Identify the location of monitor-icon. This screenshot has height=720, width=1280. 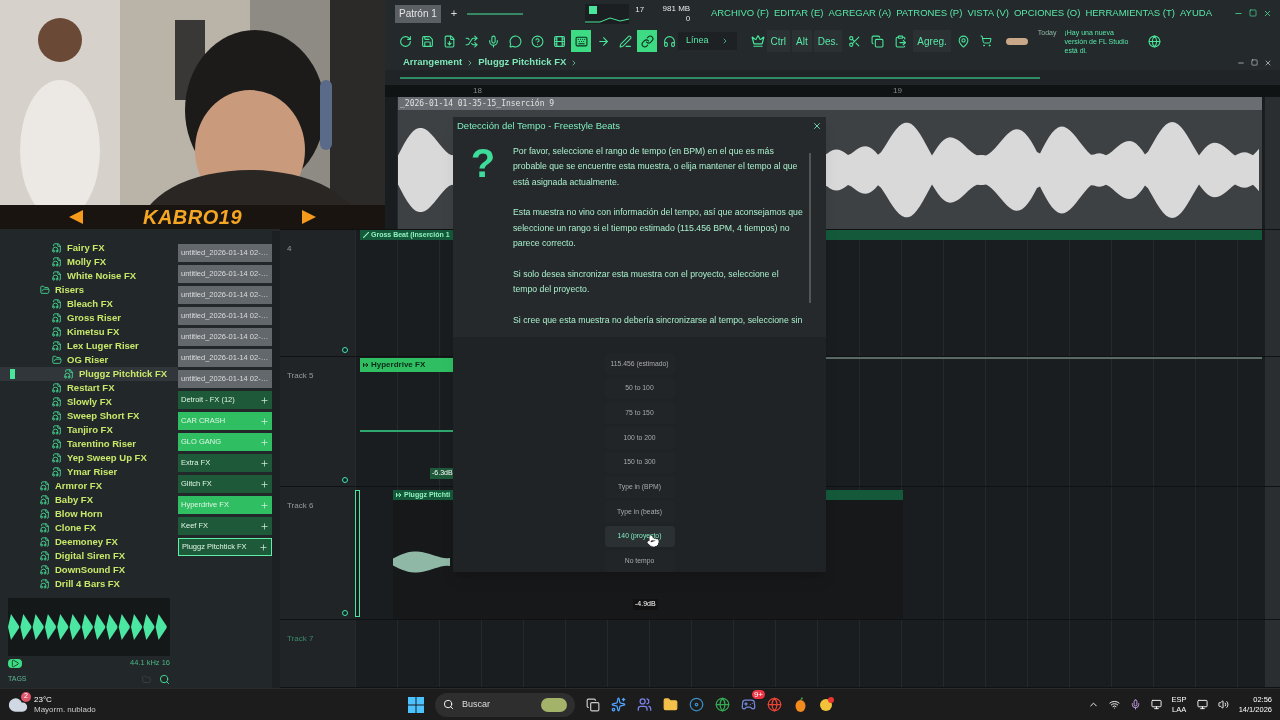
(1156, 704).